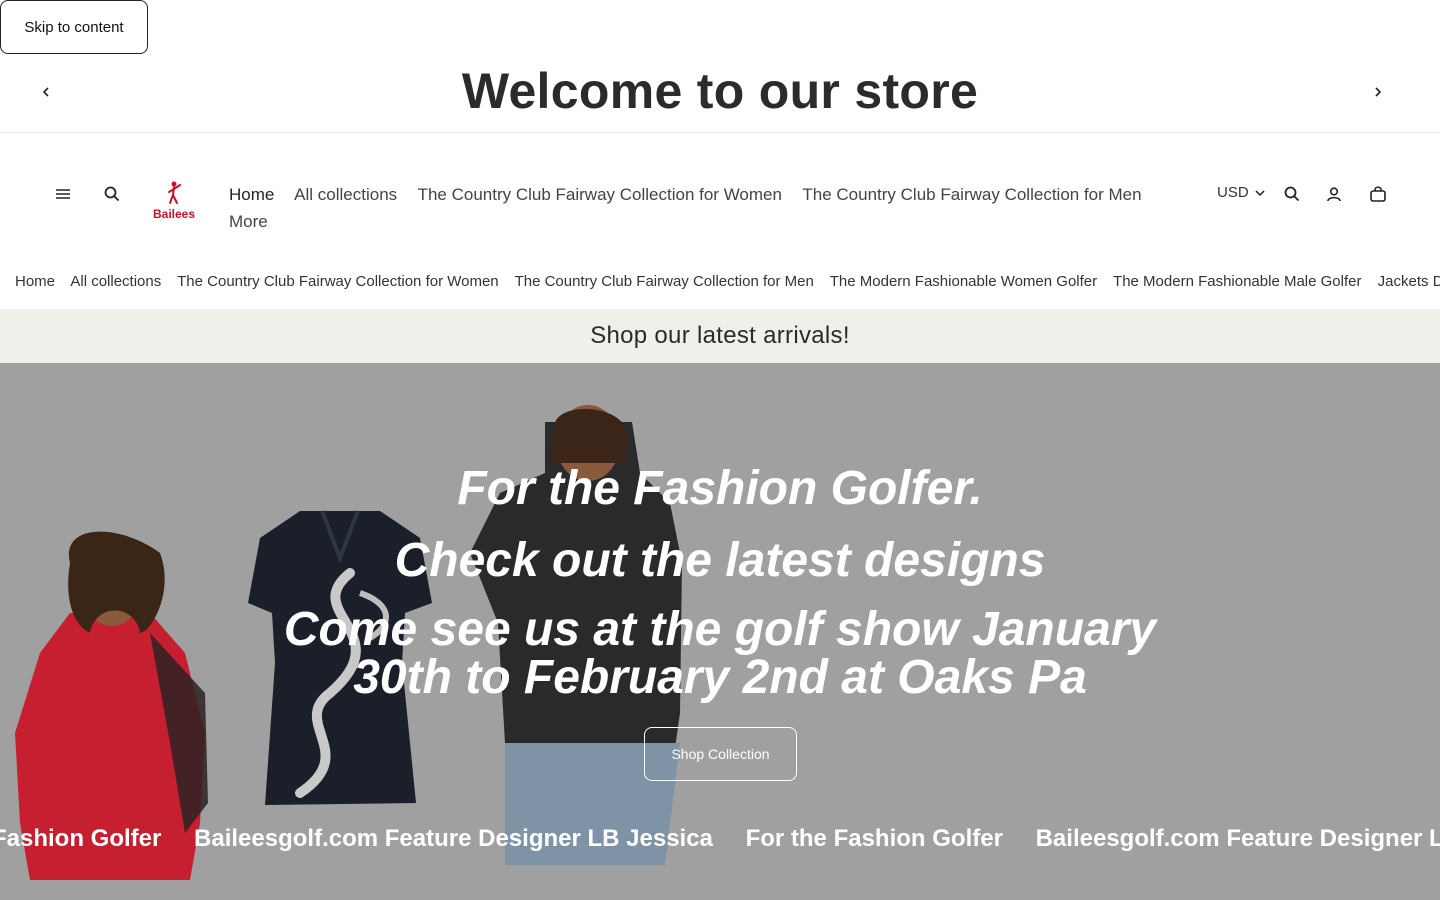 The image size is (1440, 900). Describe the element at coordinates (115, 281) in the screenshot. I see `subnav-item-all-collections: All collections` at that location.